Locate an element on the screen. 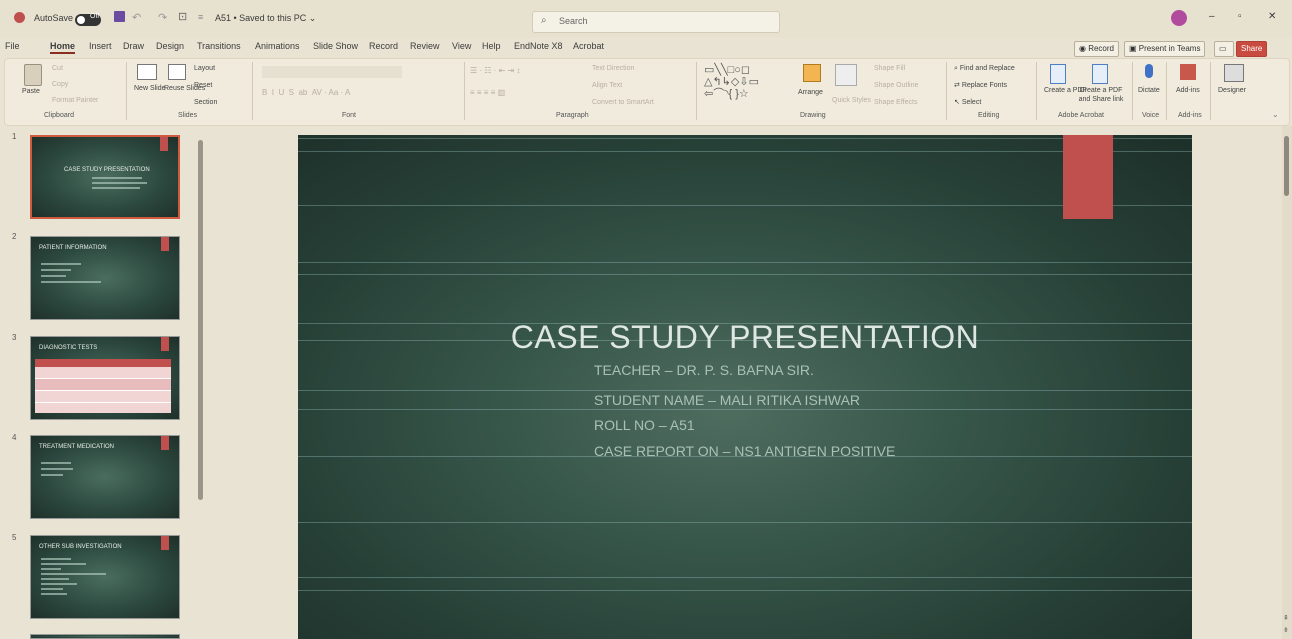 The image size is (1292, 639). tab-view: View is located at coordinates (461, 46).